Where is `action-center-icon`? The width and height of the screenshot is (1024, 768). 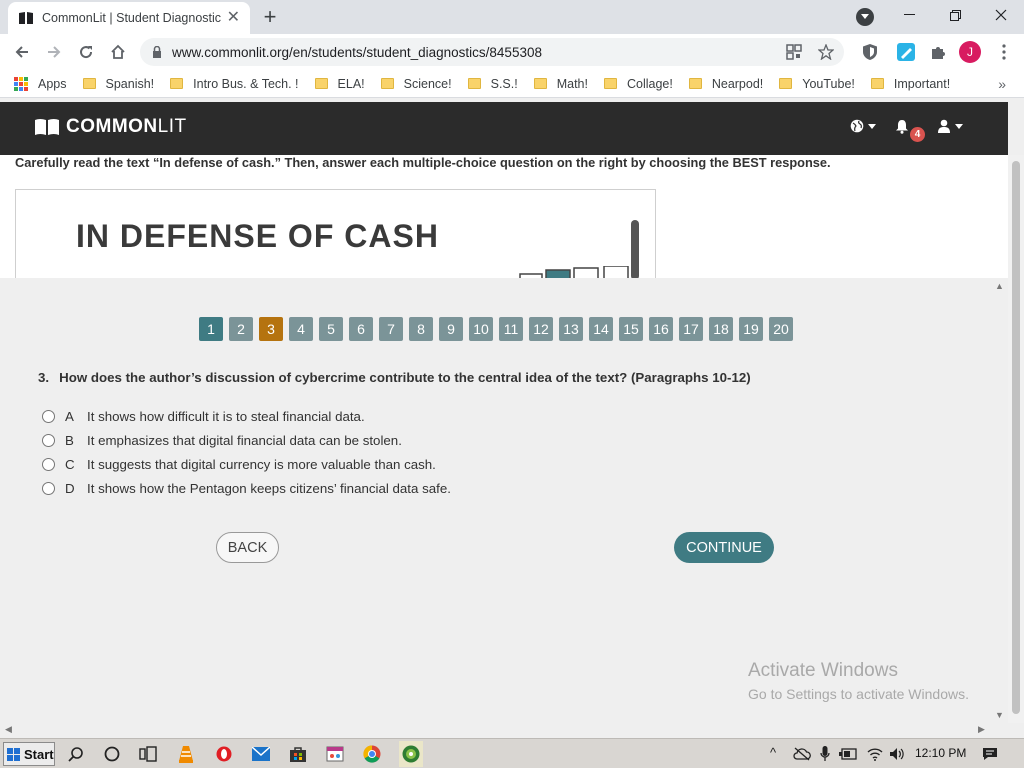 action-center-icon is located at coordinates (990, 754).